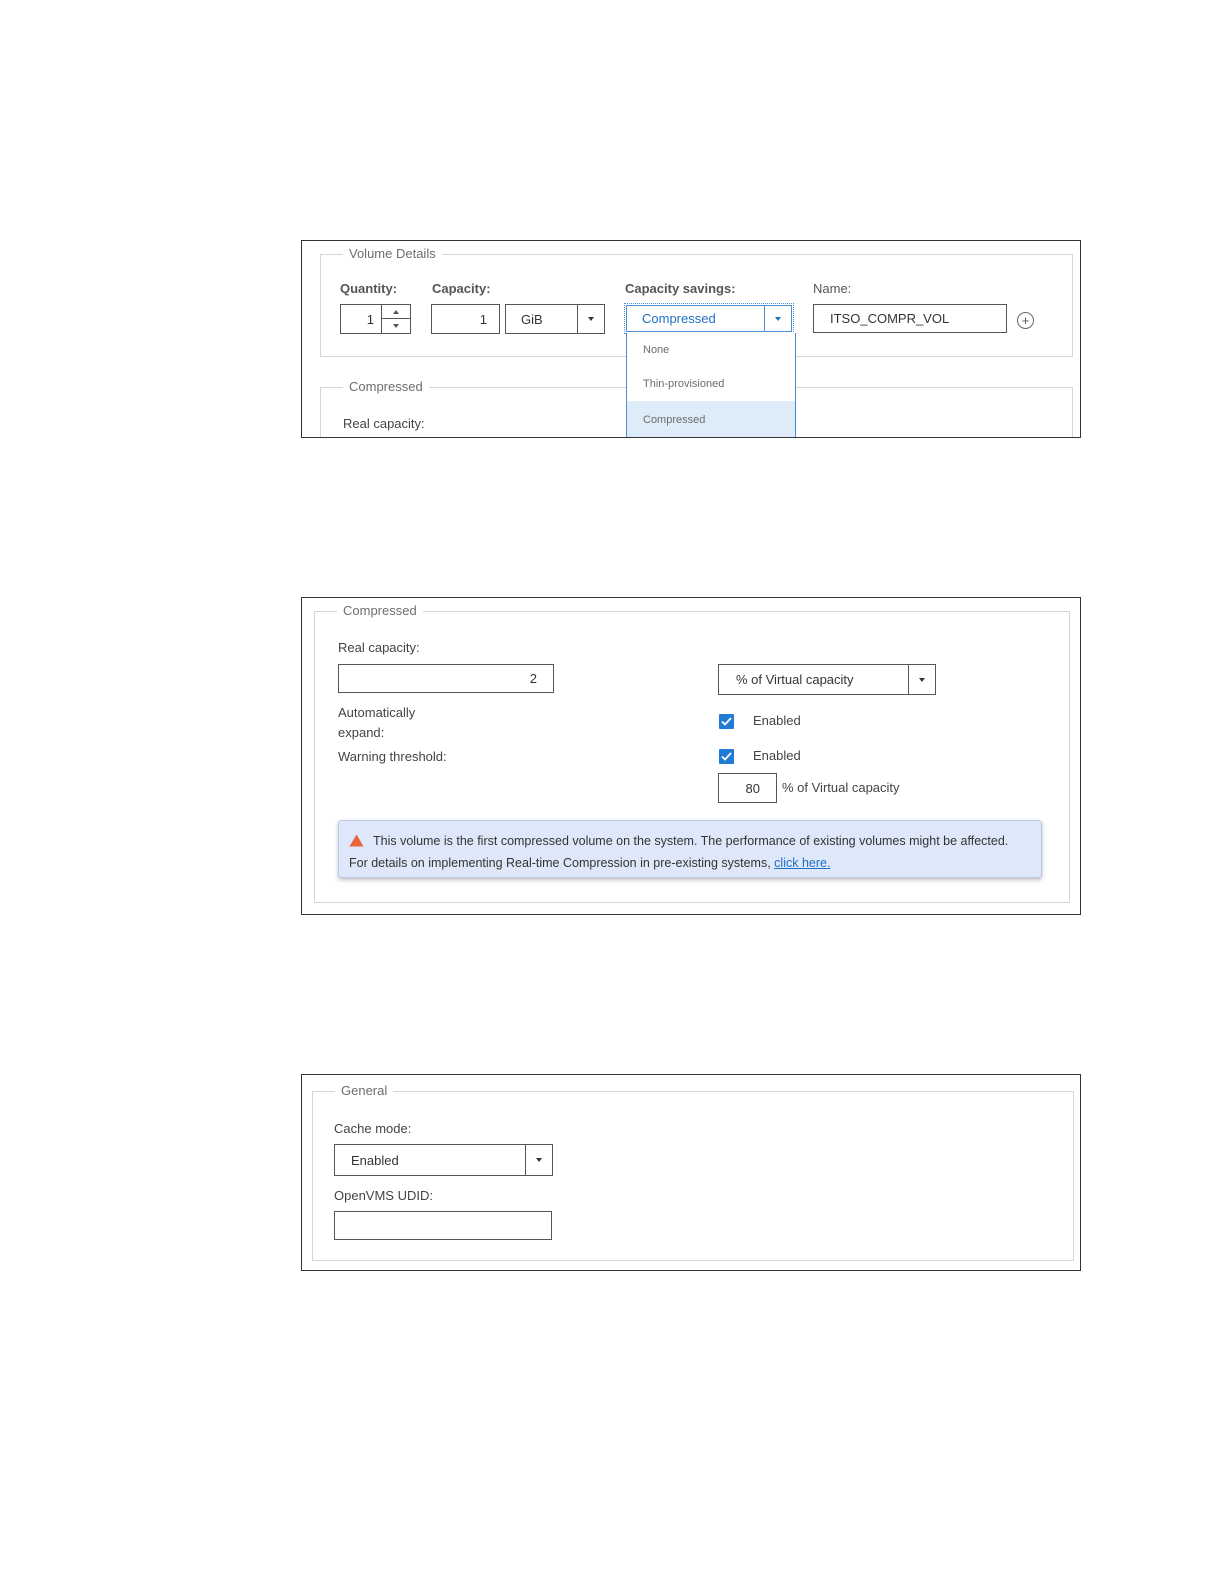  What do you see at coordinates (370, 319) in the screenshot?
I see `quantity-value: 1` at bounding box center [370, 319].